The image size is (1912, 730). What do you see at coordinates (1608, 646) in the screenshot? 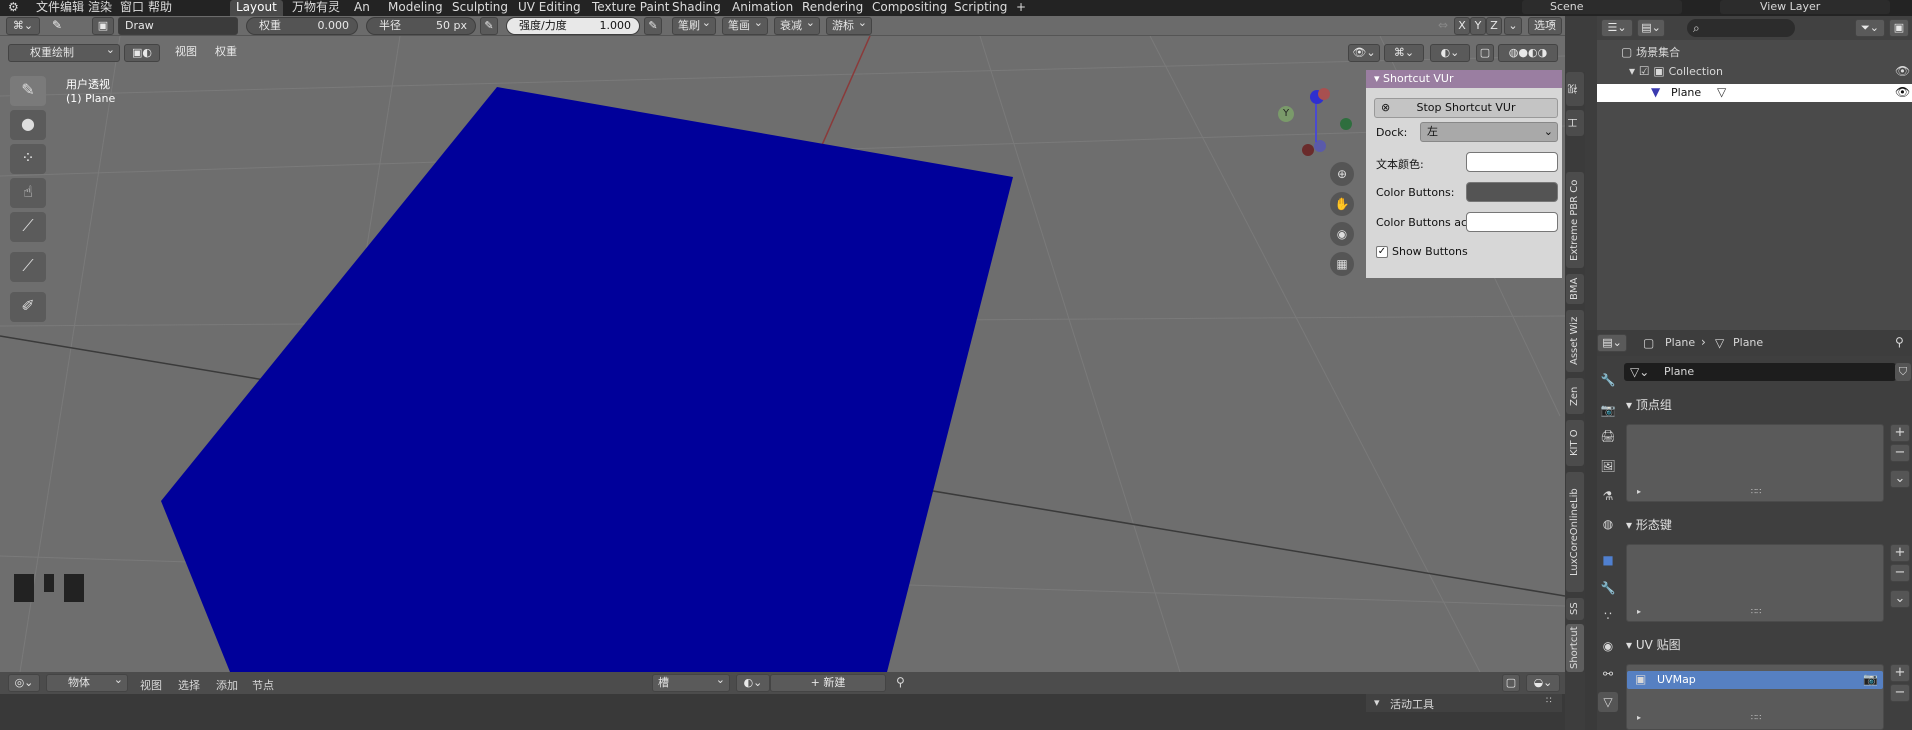
I see `physics-properties-icon: ◉` at bounding box center [1608, 646].